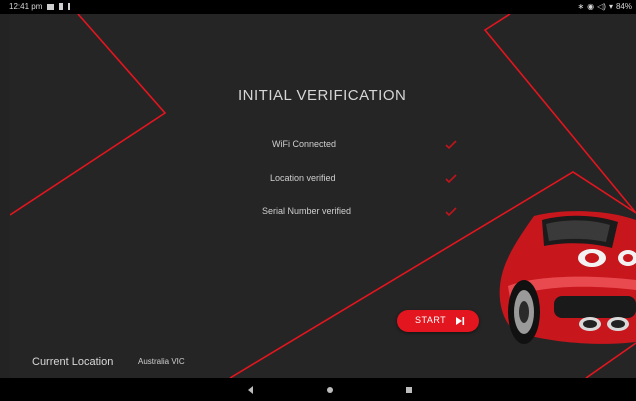  I want to click on check-row-location: Location verified, so click(323, 180).